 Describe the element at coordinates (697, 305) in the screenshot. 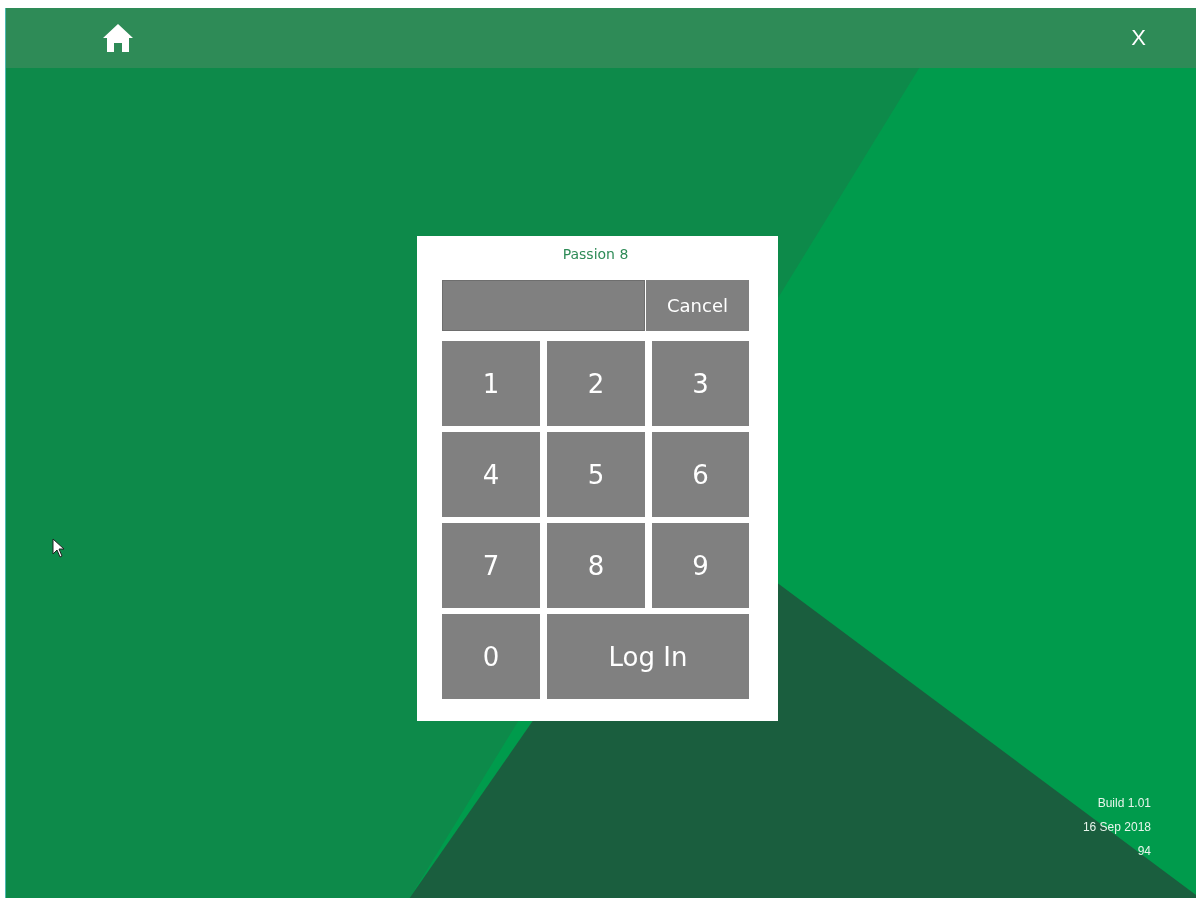

I see `cancel-button: Cancel` at that location.